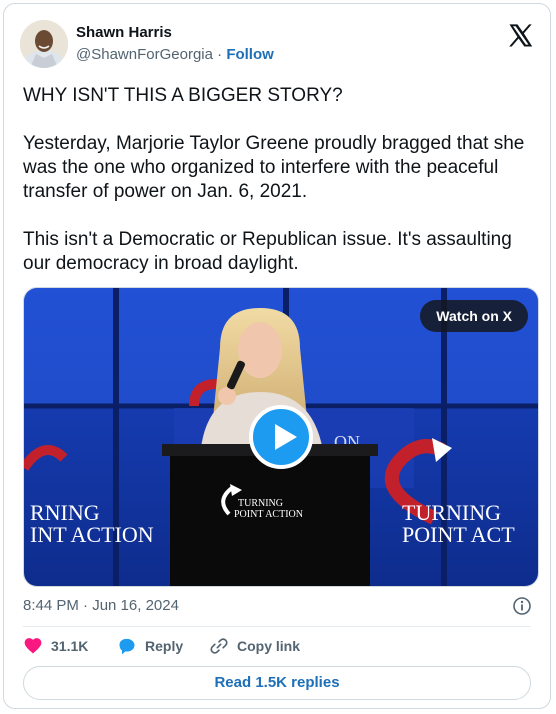 The image size is (556, 714). What do you see at coordinates (144, 54) in the screenshot?
I see `author-handle: @ShawnForGeorgia` at bounding box center [144, 54].